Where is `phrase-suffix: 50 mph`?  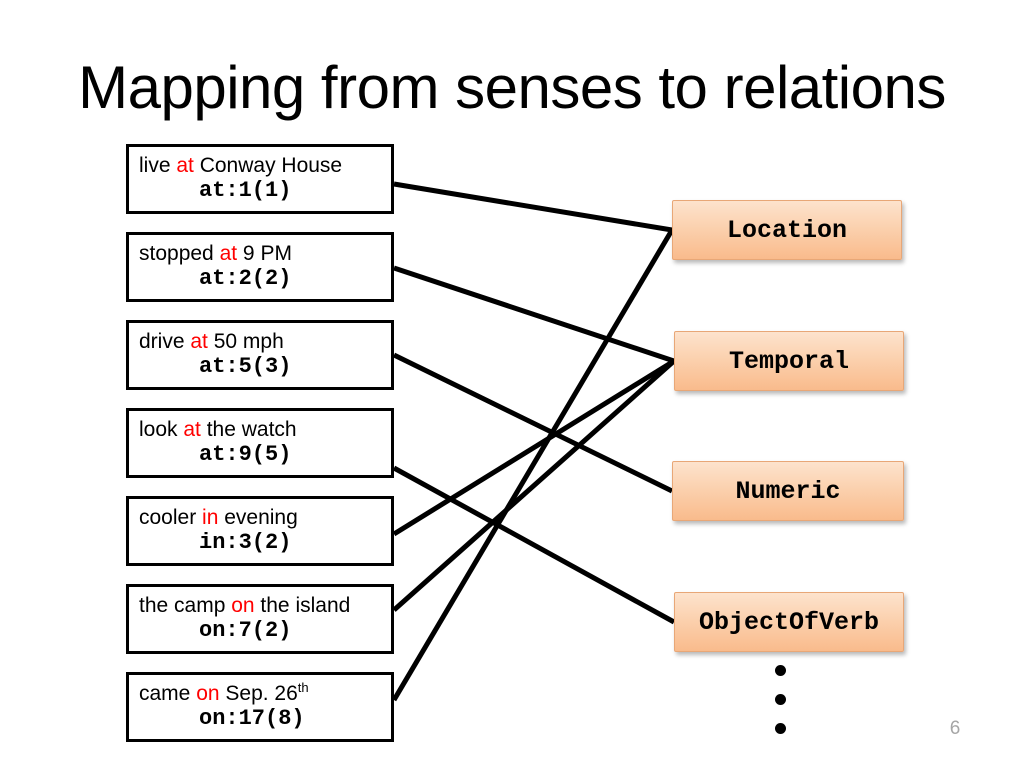 phrase-suffix: 50 mph is located at coordinates (245, 341).